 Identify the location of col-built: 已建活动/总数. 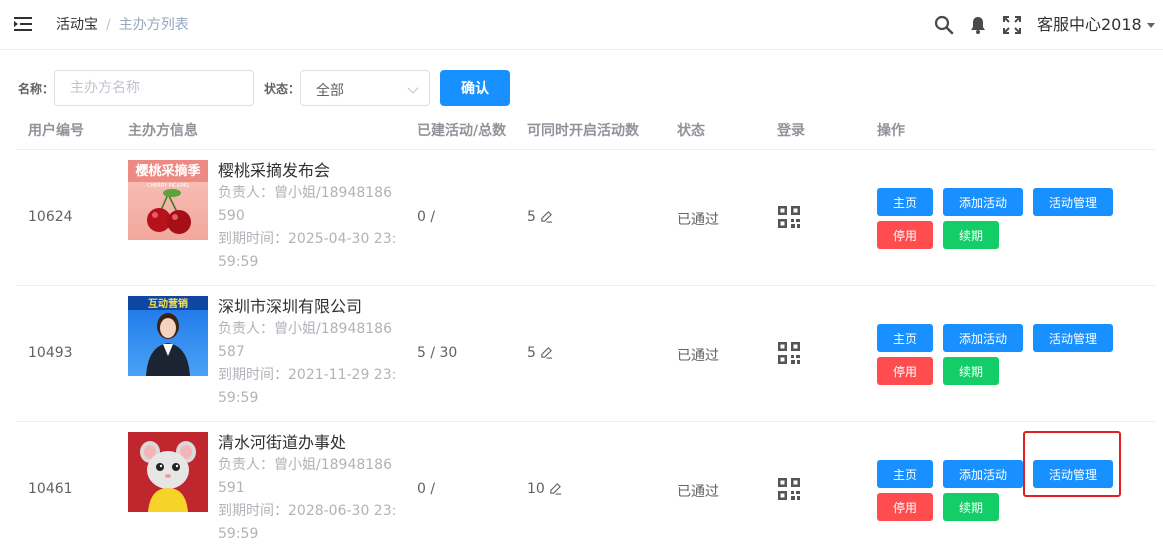
(462, 131).